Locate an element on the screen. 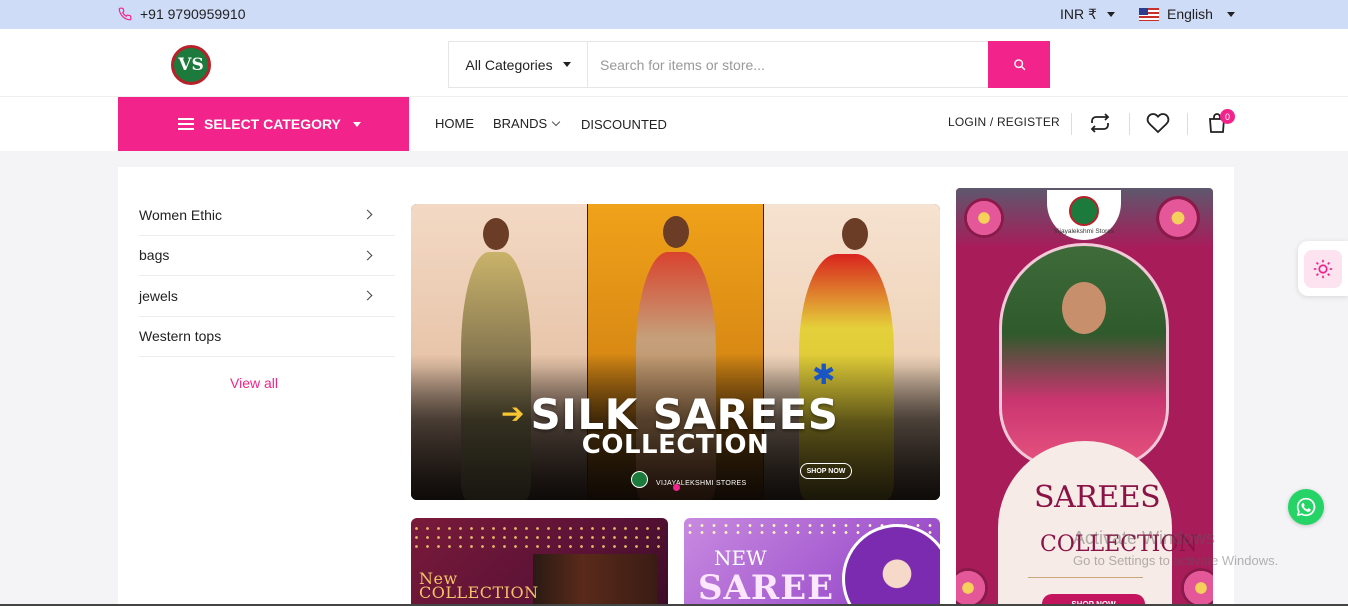 The height and width of the screenshot is (606, 1348). promo-banner-new-collection: New COLLECTION is located at coordinates (539, 562).